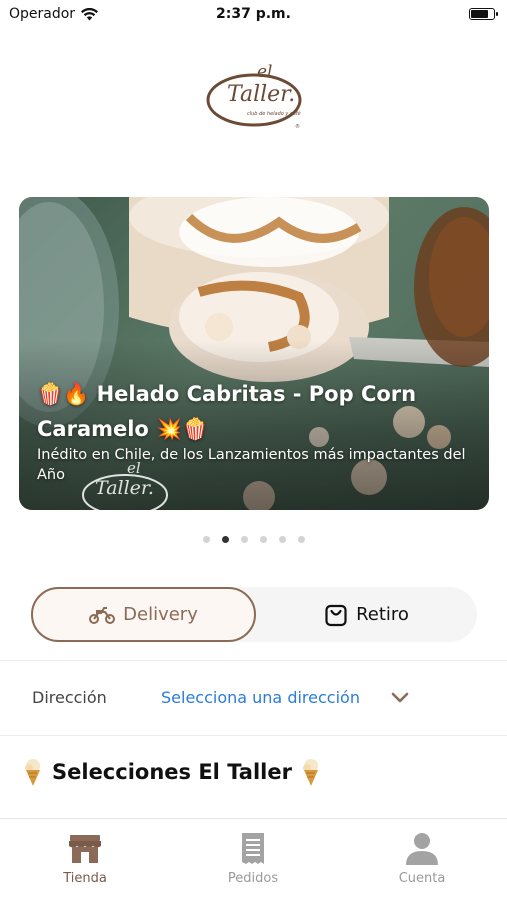 Image resolution: width=507 pixels, height=900 pixels. What do you see at coordinates (69, 697) in the screenshot?
I see `address-label: Dirección` at bounding box center [69, 697].